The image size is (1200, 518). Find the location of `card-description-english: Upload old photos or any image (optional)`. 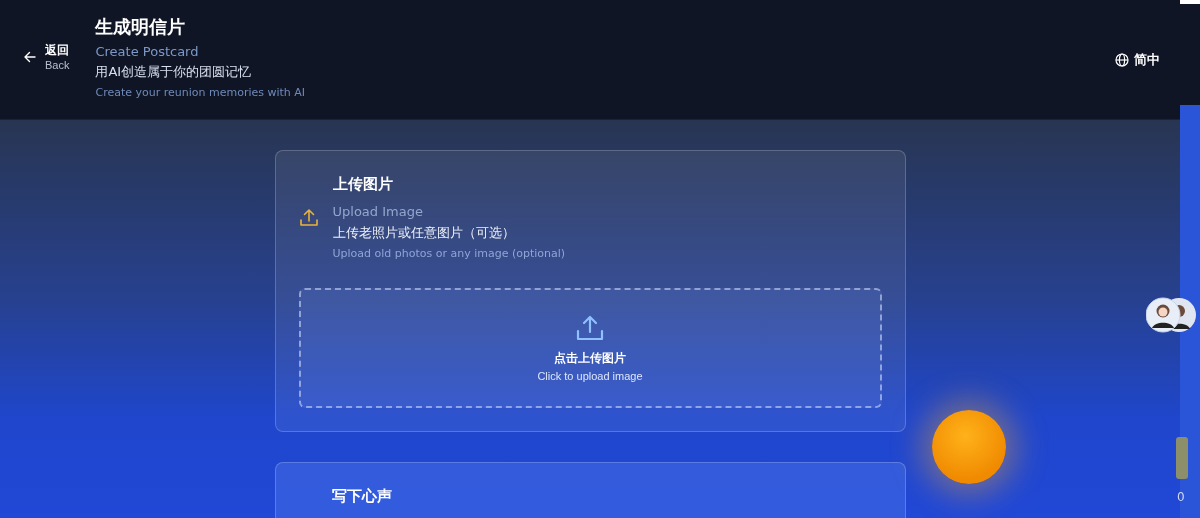

card-description-english: Upload old photos or any image (optional) is located at coordinates (449, 253).